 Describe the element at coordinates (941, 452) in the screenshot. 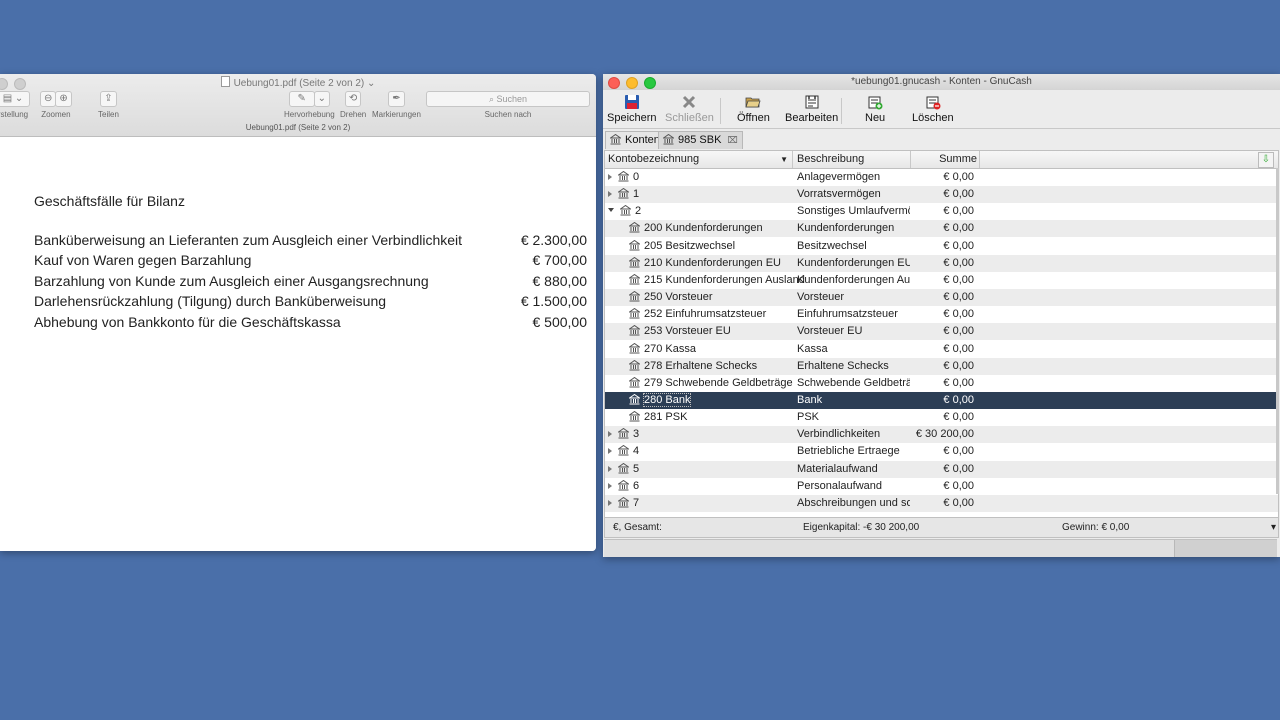

I see `account-row: 4 Betriebliche Ertraege € 0,00` at that location.